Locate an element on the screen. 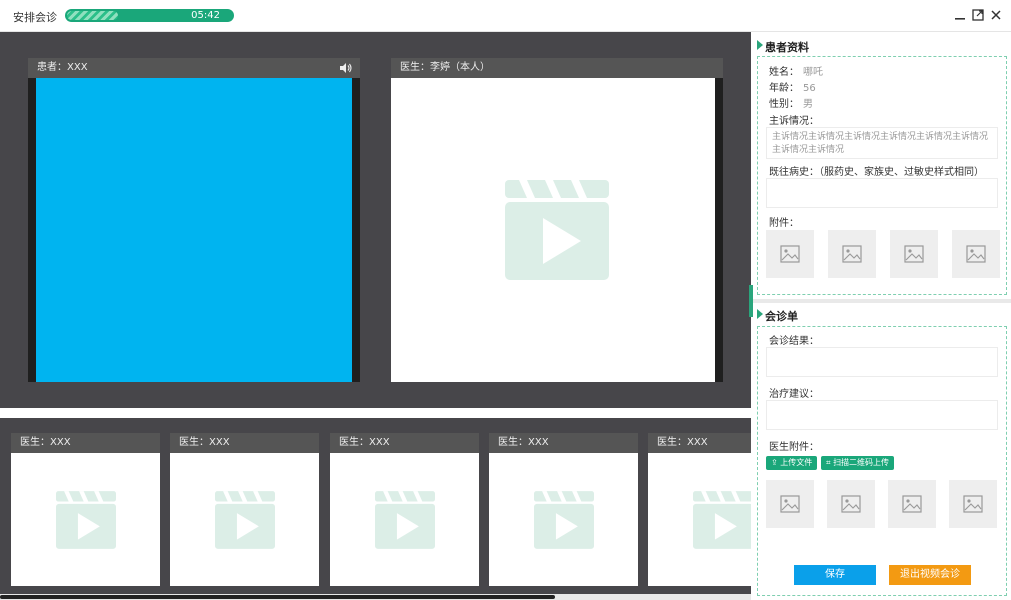 The width and height of the screenshot is (1011, 600). advice-label: 治疗建议： is located at coordinates (794, 394).